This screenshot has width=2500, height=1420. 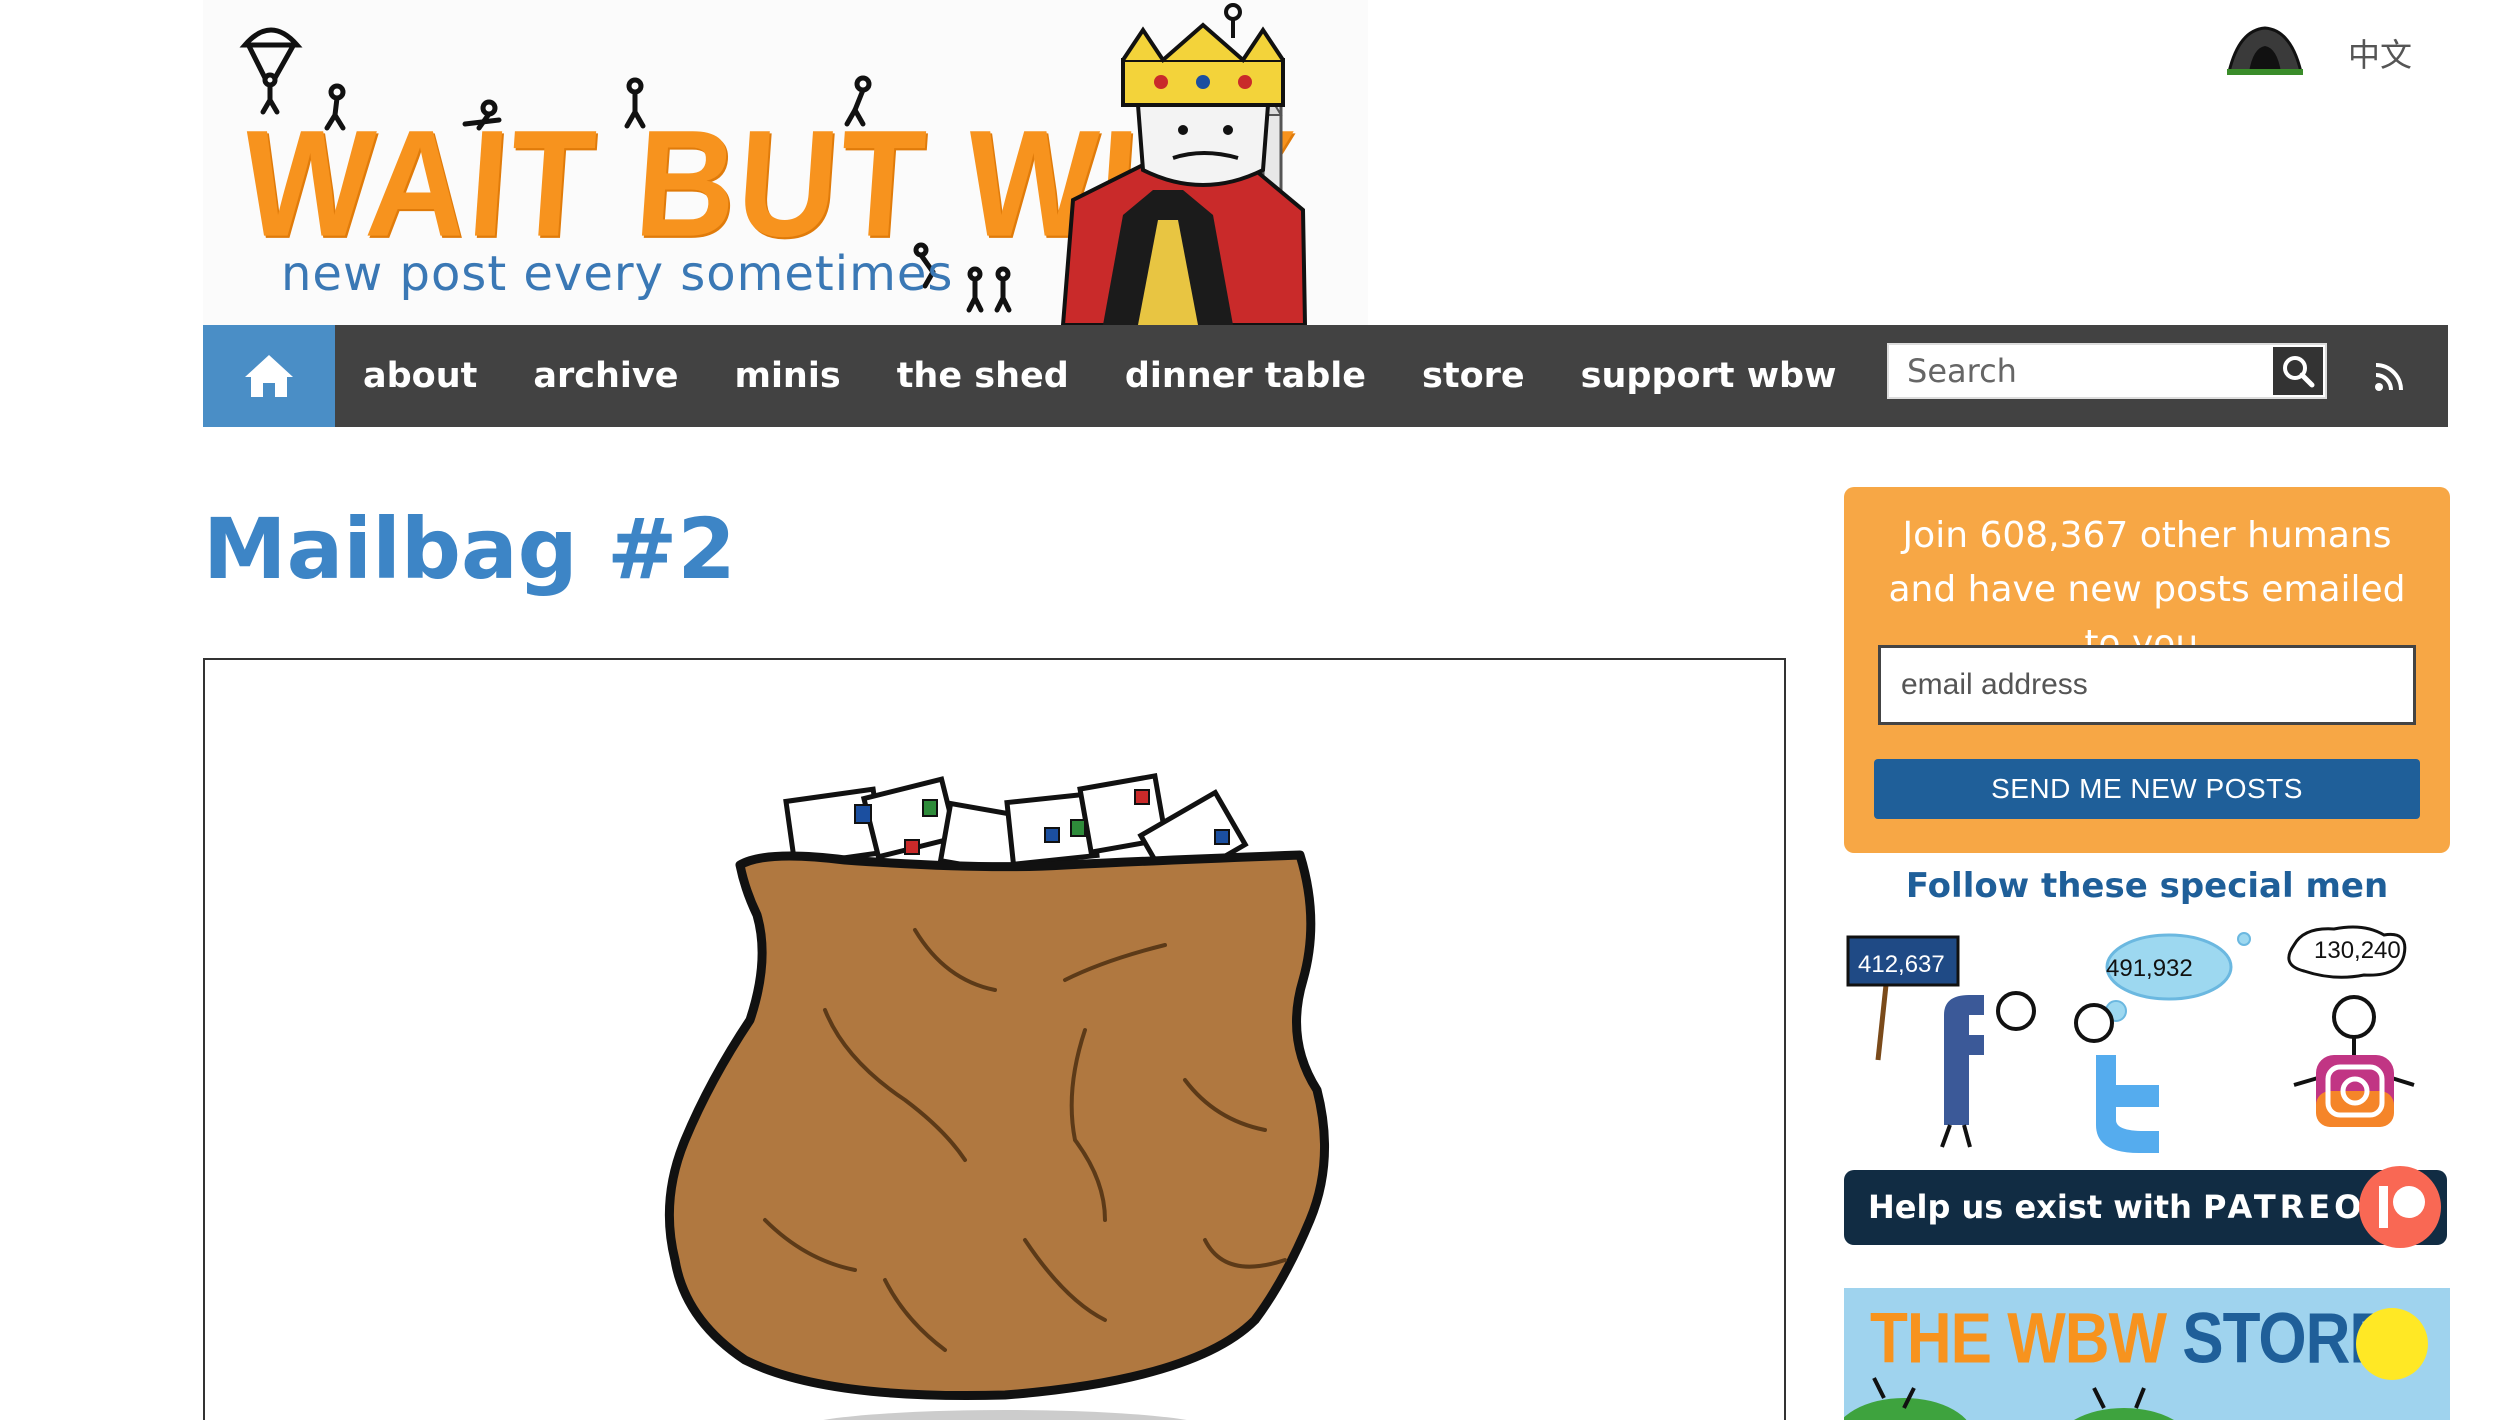 What do you see at coordinates (787, 376) in the screenshot?
I see `nav-item-minis: minis` at bounding box center [787, 376].